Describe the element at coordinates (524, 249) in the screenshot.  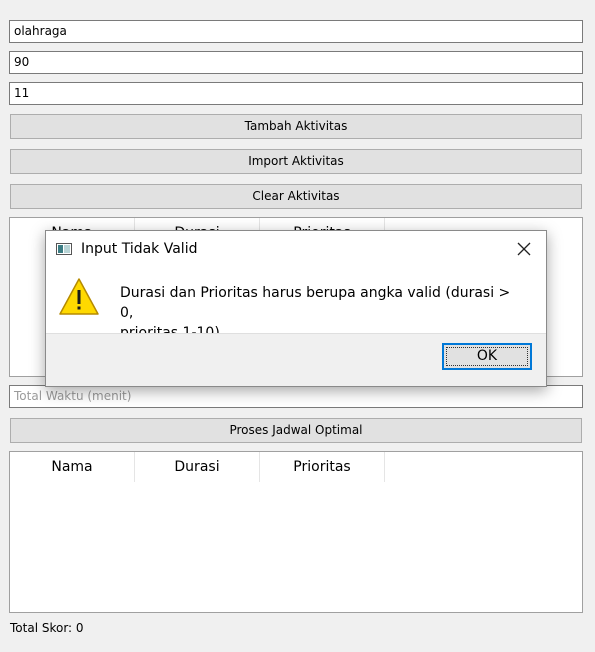
I see `close-icon` at that location.